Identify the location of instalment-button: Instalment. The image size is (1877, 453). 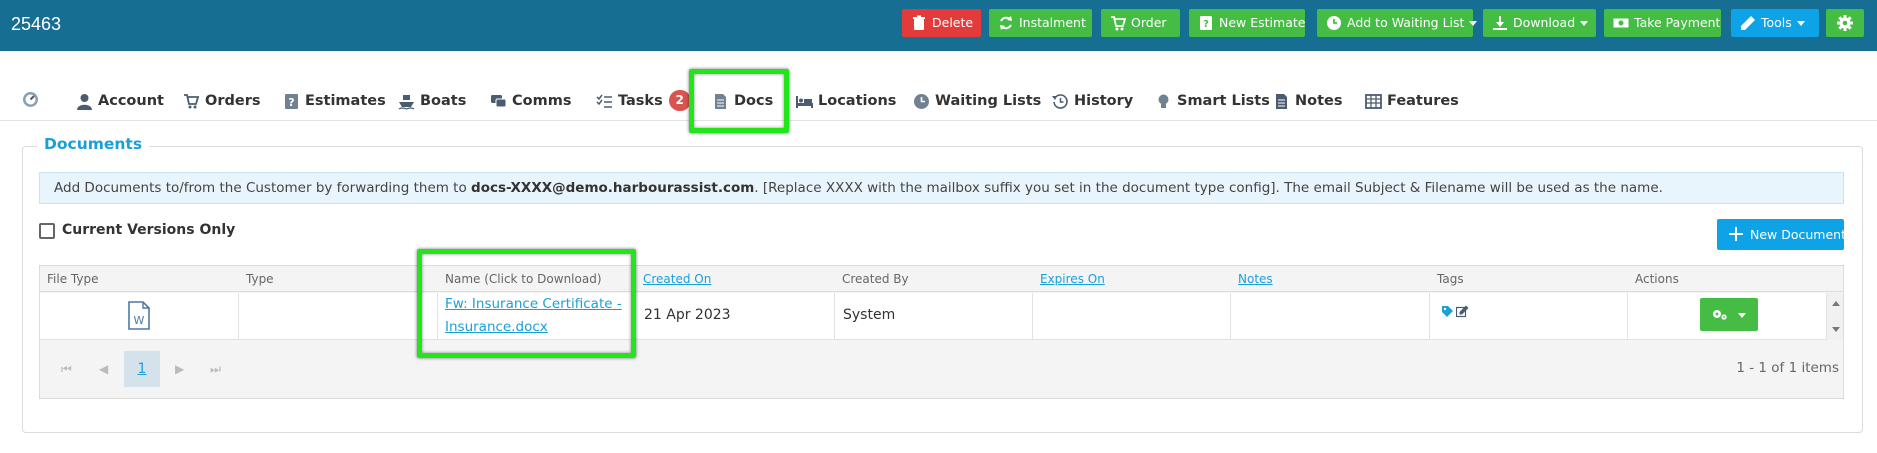
(1040, 23).